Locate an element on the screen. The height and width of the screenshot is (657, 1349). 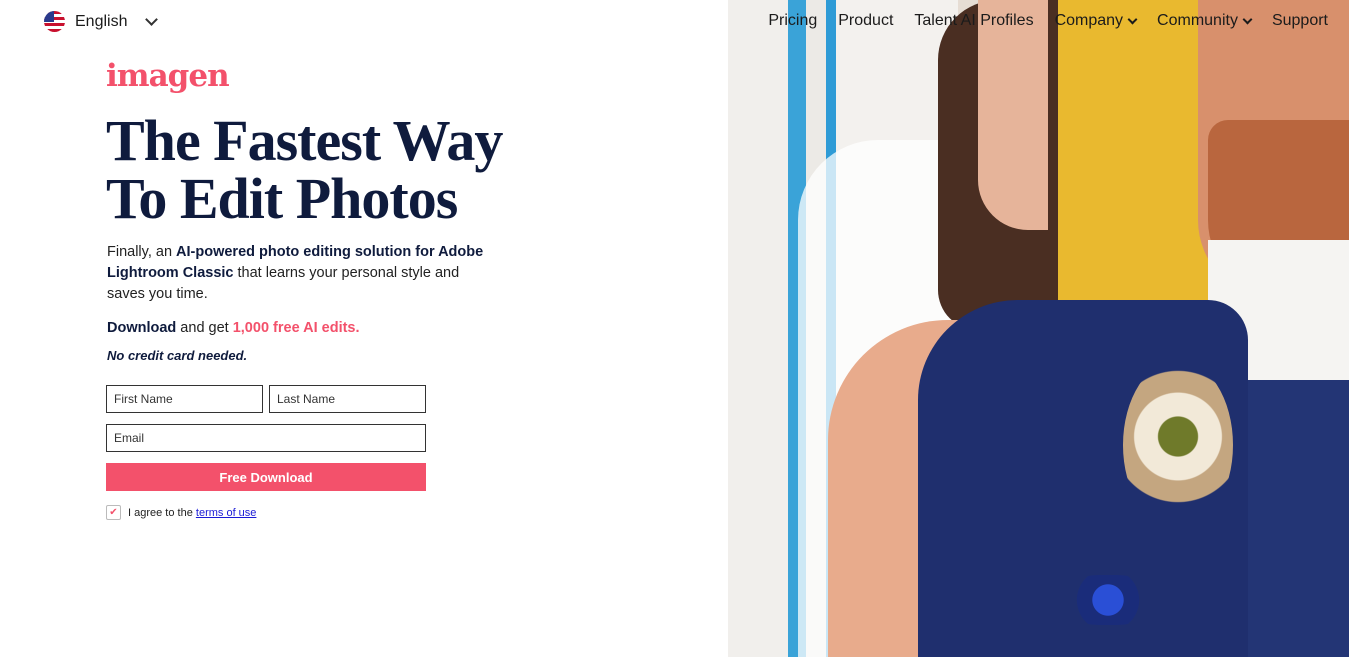
terms-of-use-link: terms of use is located at coordinates (226, 513).